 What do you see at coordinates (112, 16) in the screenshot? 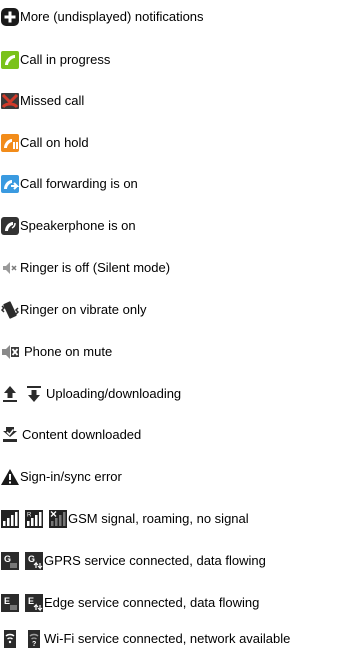
I see `item-label: More (undisplayed) notifications` at bounding box center [112, 16].